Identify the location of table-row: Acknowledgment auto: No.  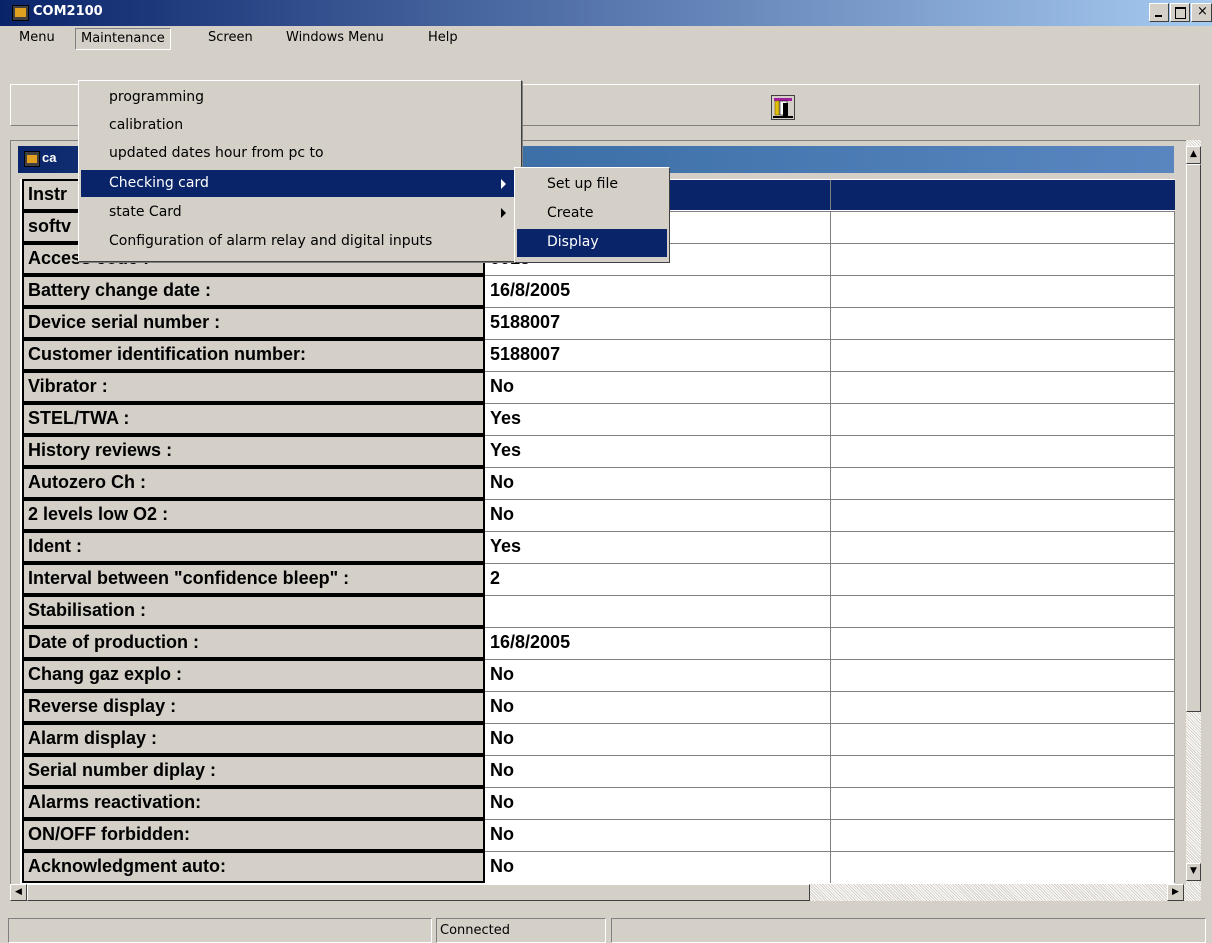
(597, 867).